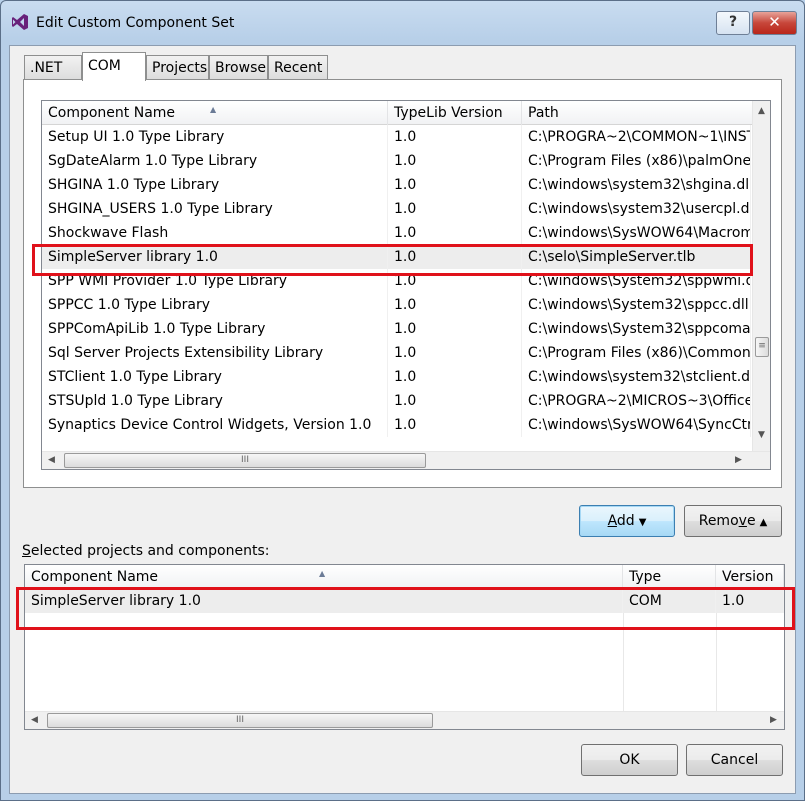 This screenshot has width=805, height=801. Describe the element at coordinates (215, 401) in the screenshot. I see `component-name-cell: STSUpld 1.0 Type Library` at that location.